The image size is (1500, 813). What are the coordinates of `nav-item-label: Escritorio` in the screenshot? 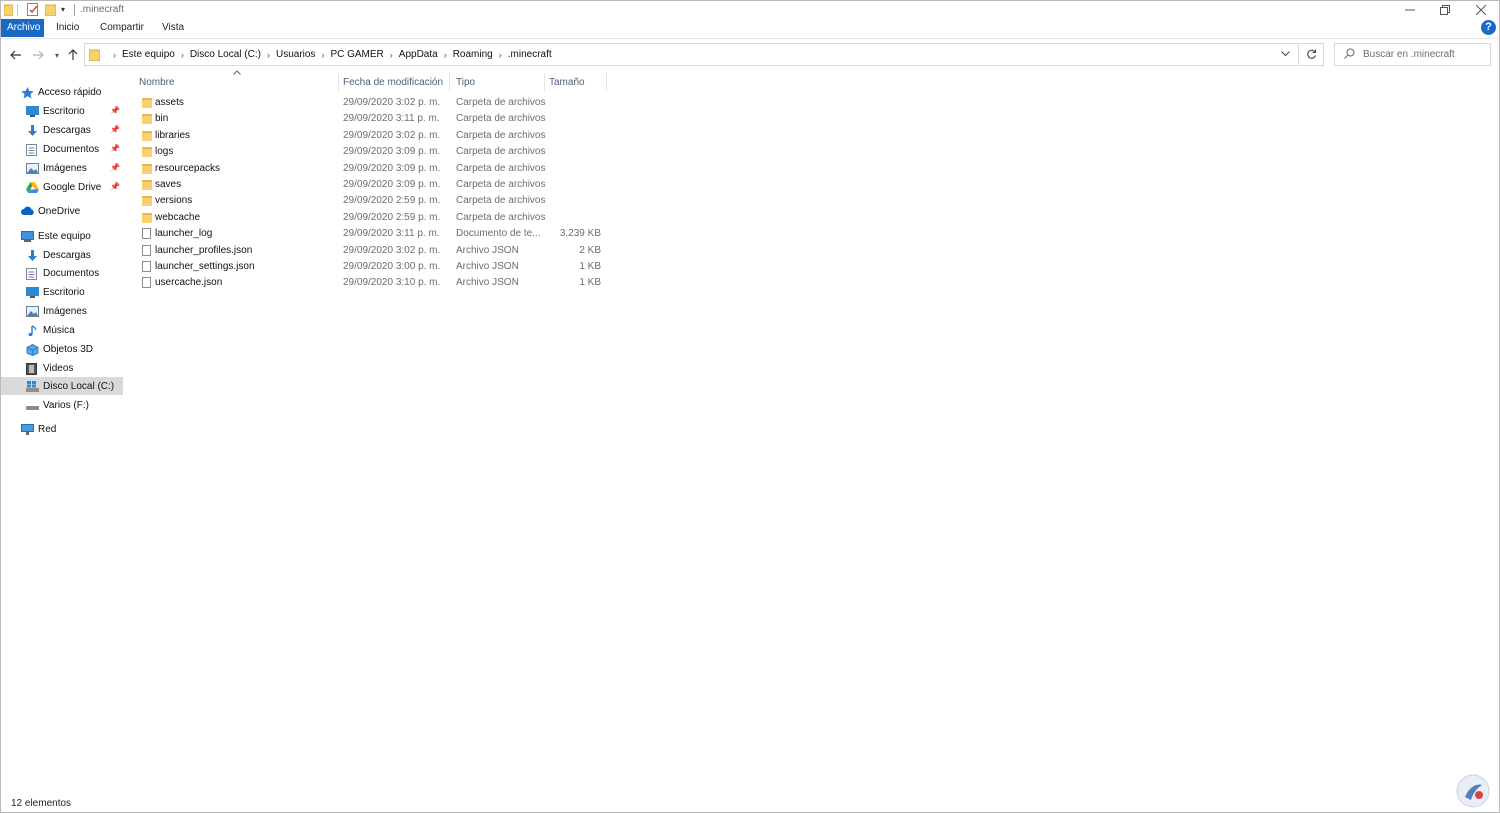 It's located at (64, 292).